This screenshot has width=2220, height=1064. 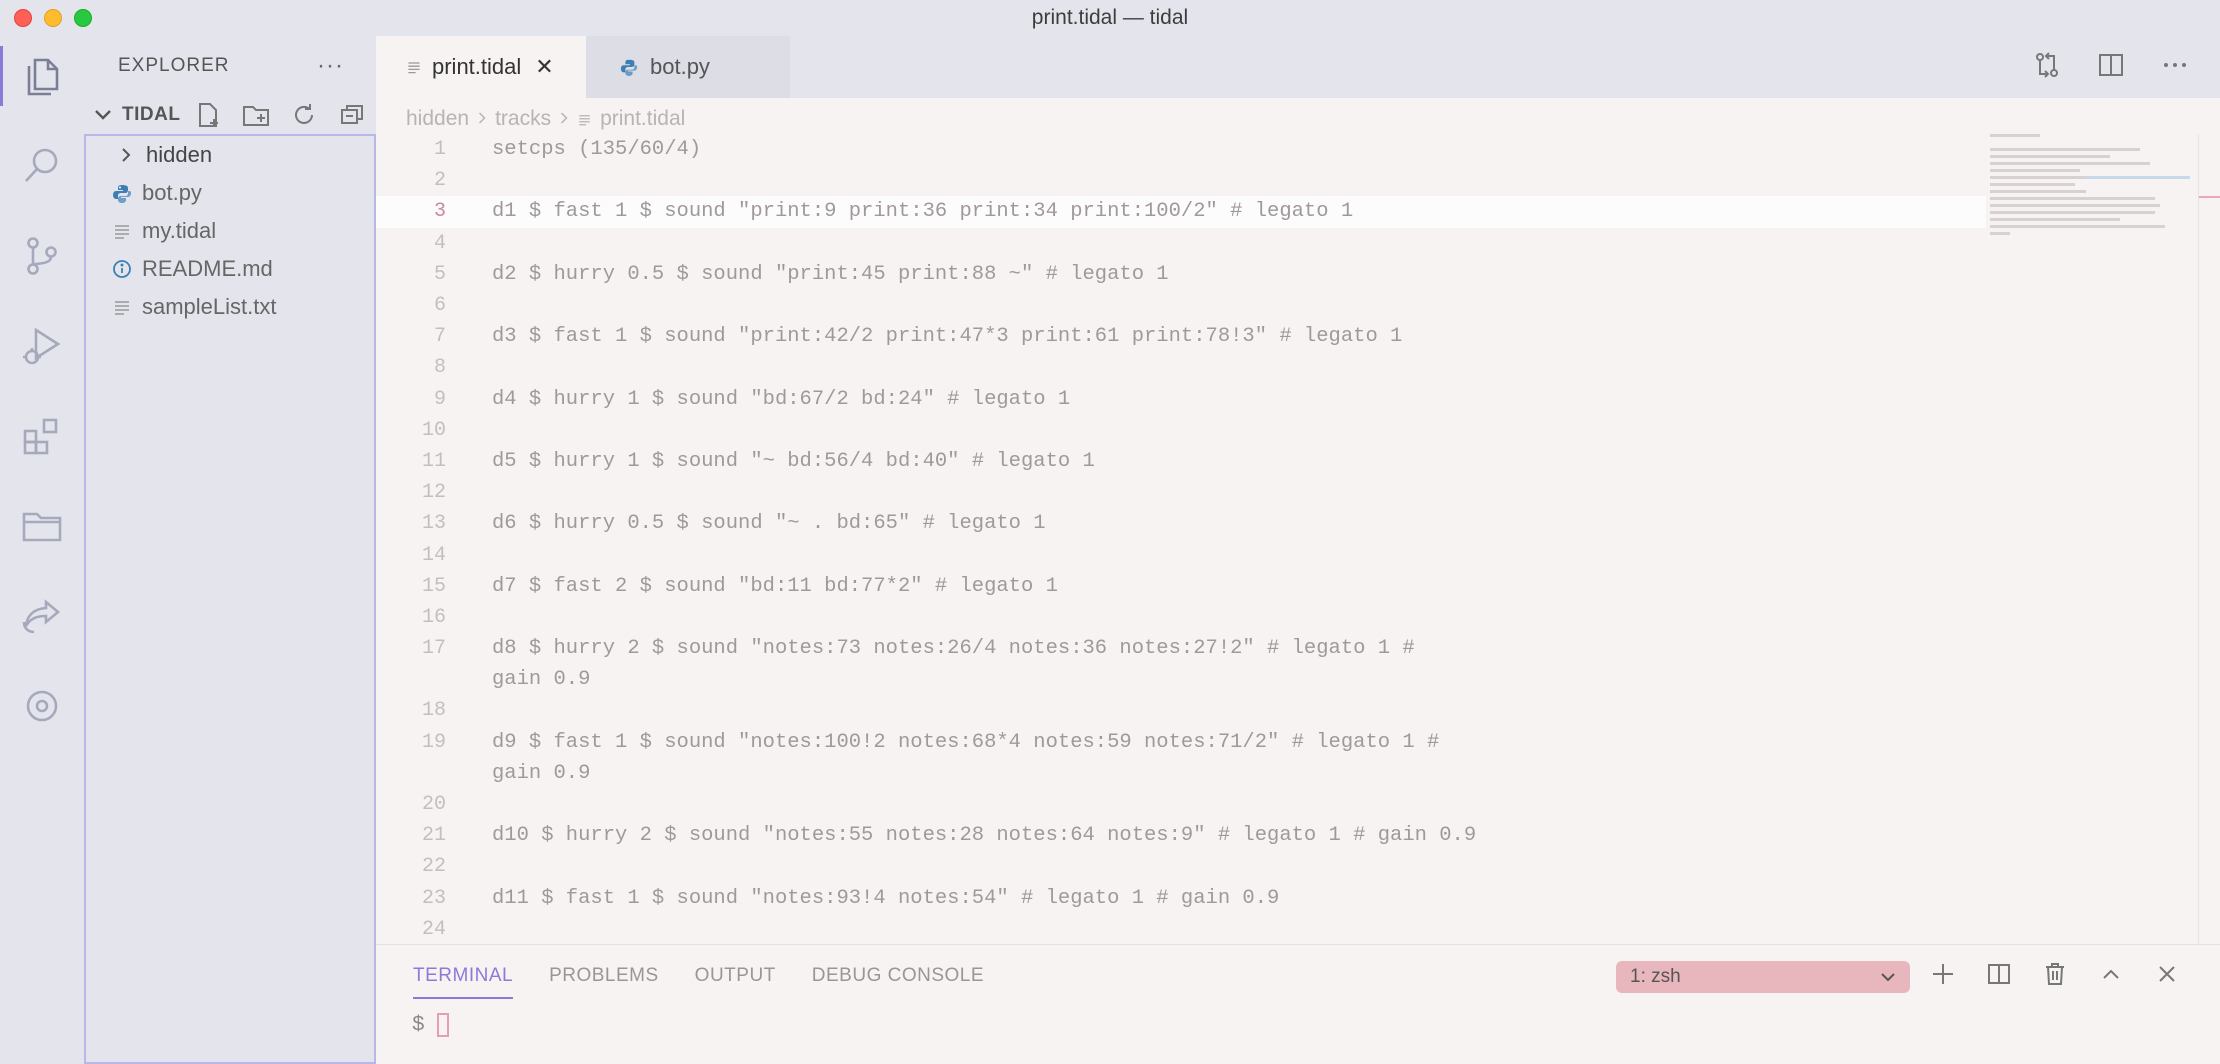 What do you see at coordinates (1763, 977) in the screenshot?
I see `terminal-select: 1: zsh` at bounding box center [1763, 977].